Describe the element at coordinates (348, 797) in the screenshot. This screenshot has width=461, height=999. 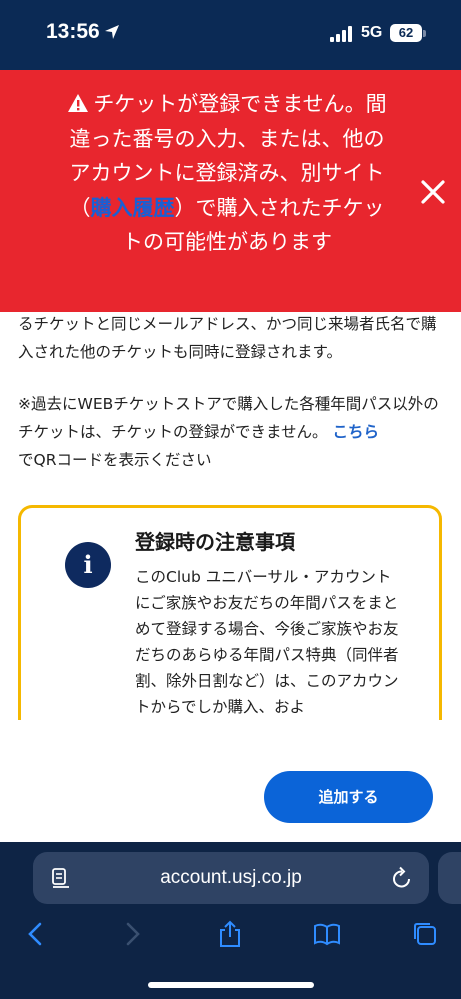
I see `add-button: 追加する` at that location.